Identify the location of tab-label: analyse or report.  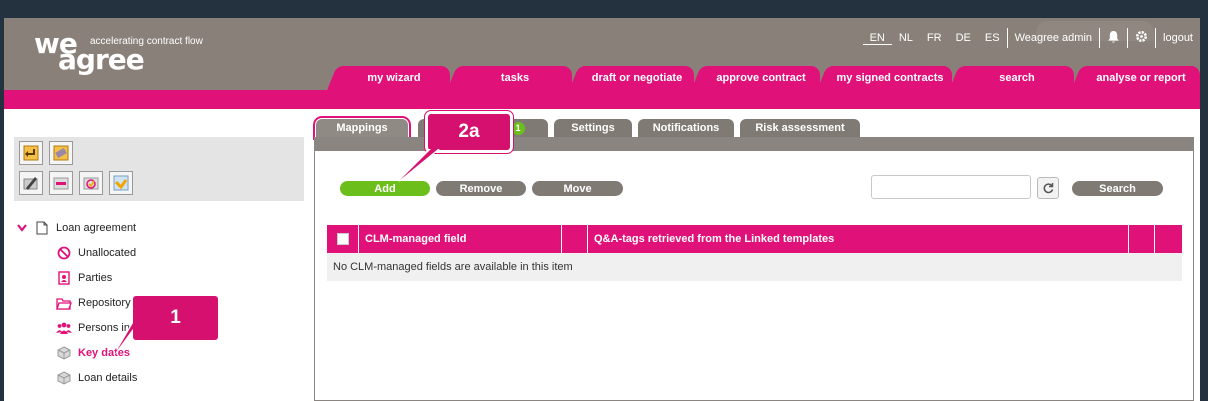
(1141, 78).